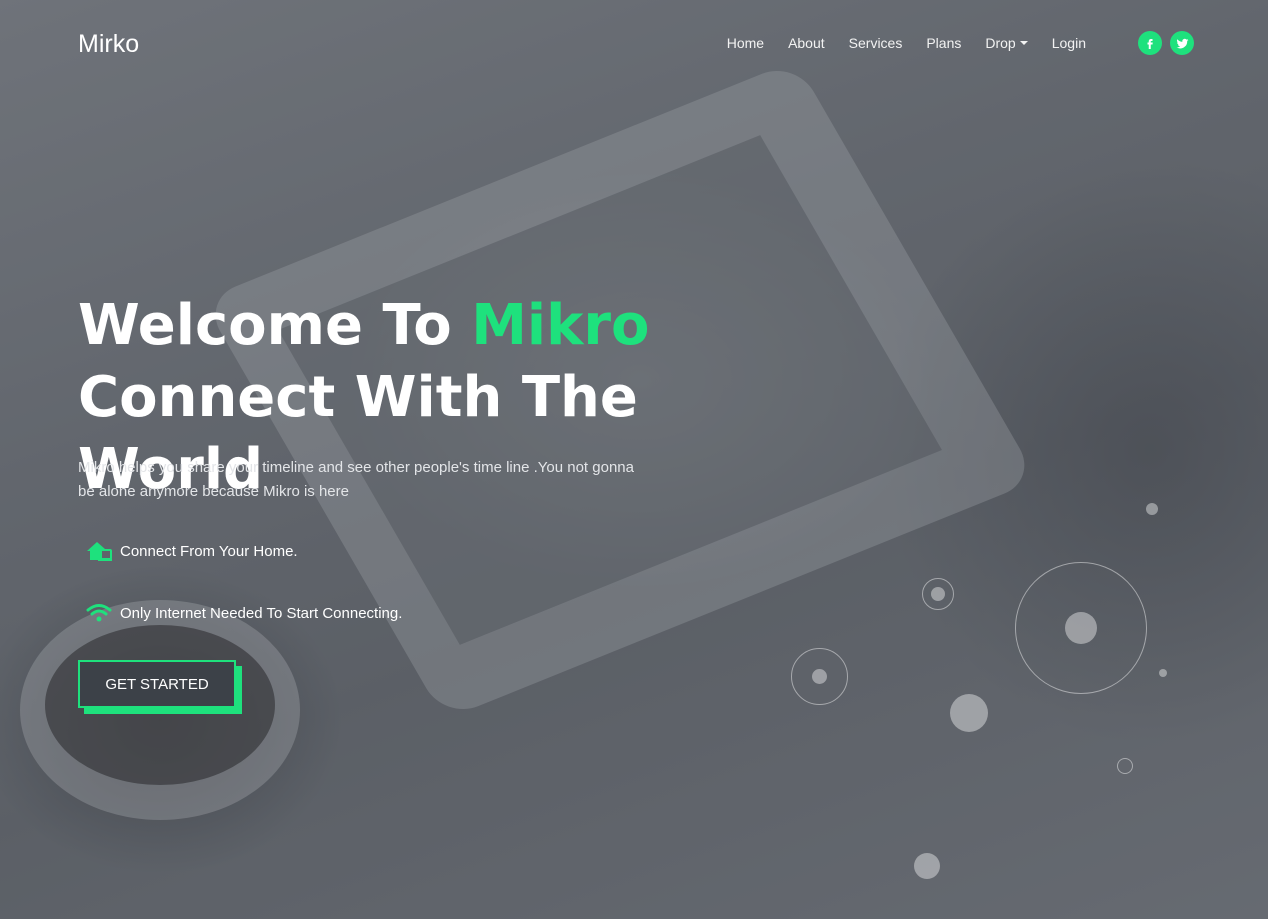  What do you see at coordinates (99, 613) in the screenshot?
I see `wifi-icon` at bounding box center [99, 613].